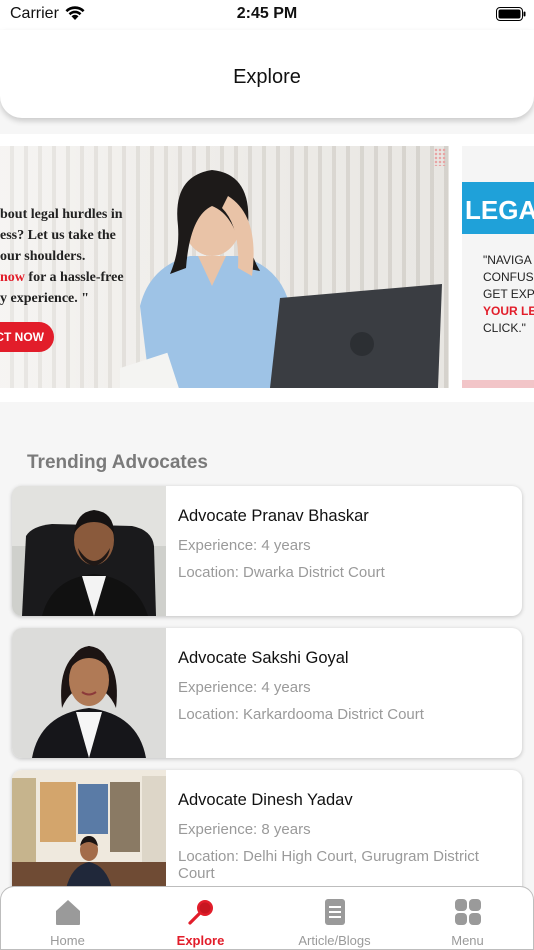  I want to click on bottom-tab-bar: Home Explore Article/Blogs Menu, so click(267, 918).